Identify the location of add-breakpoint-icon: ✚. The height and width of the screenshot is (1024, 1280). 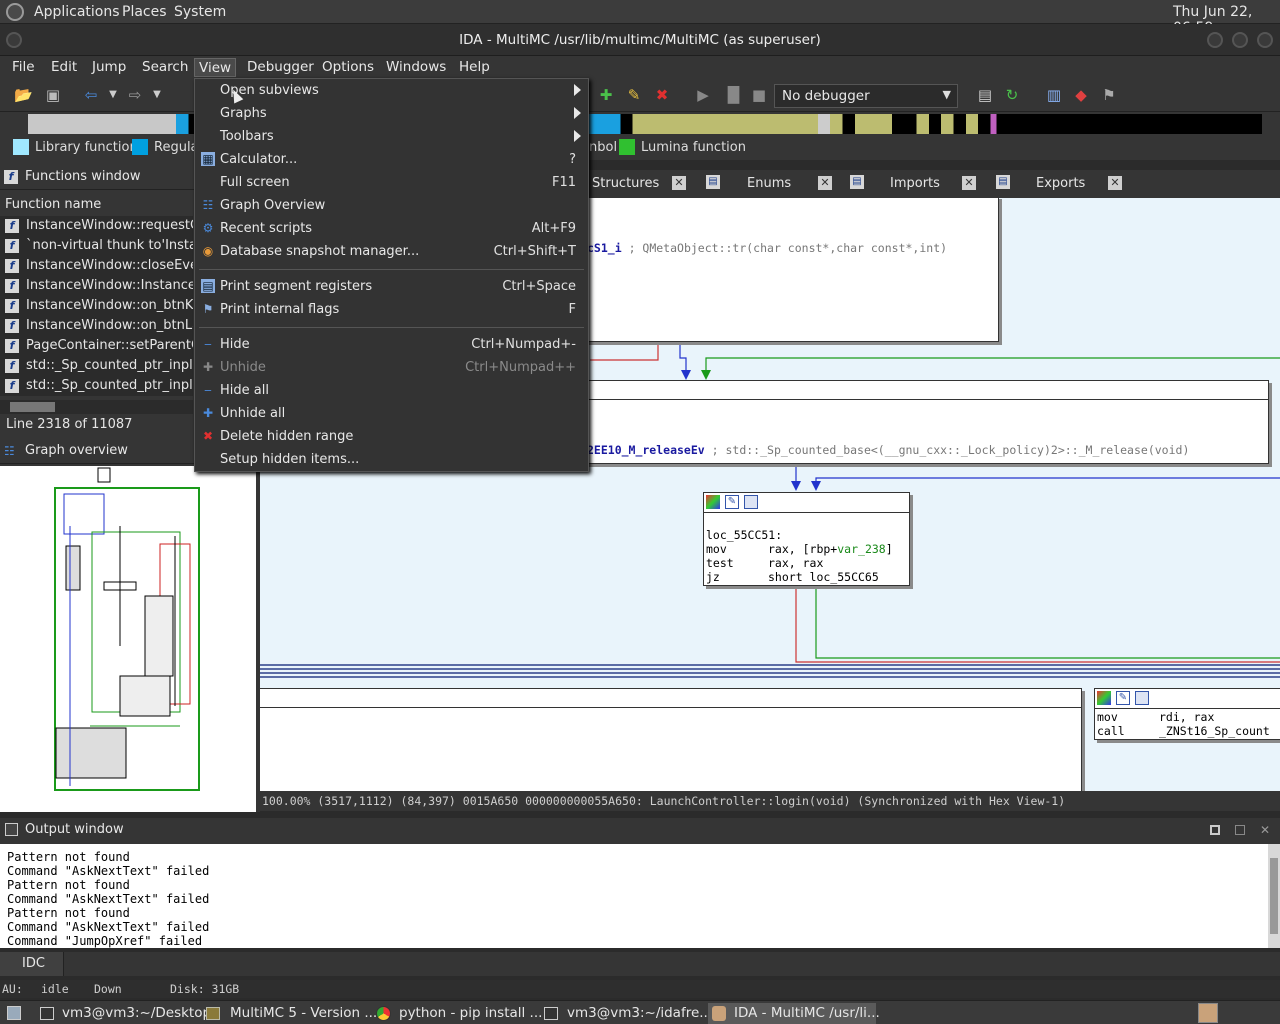
(606, 95).